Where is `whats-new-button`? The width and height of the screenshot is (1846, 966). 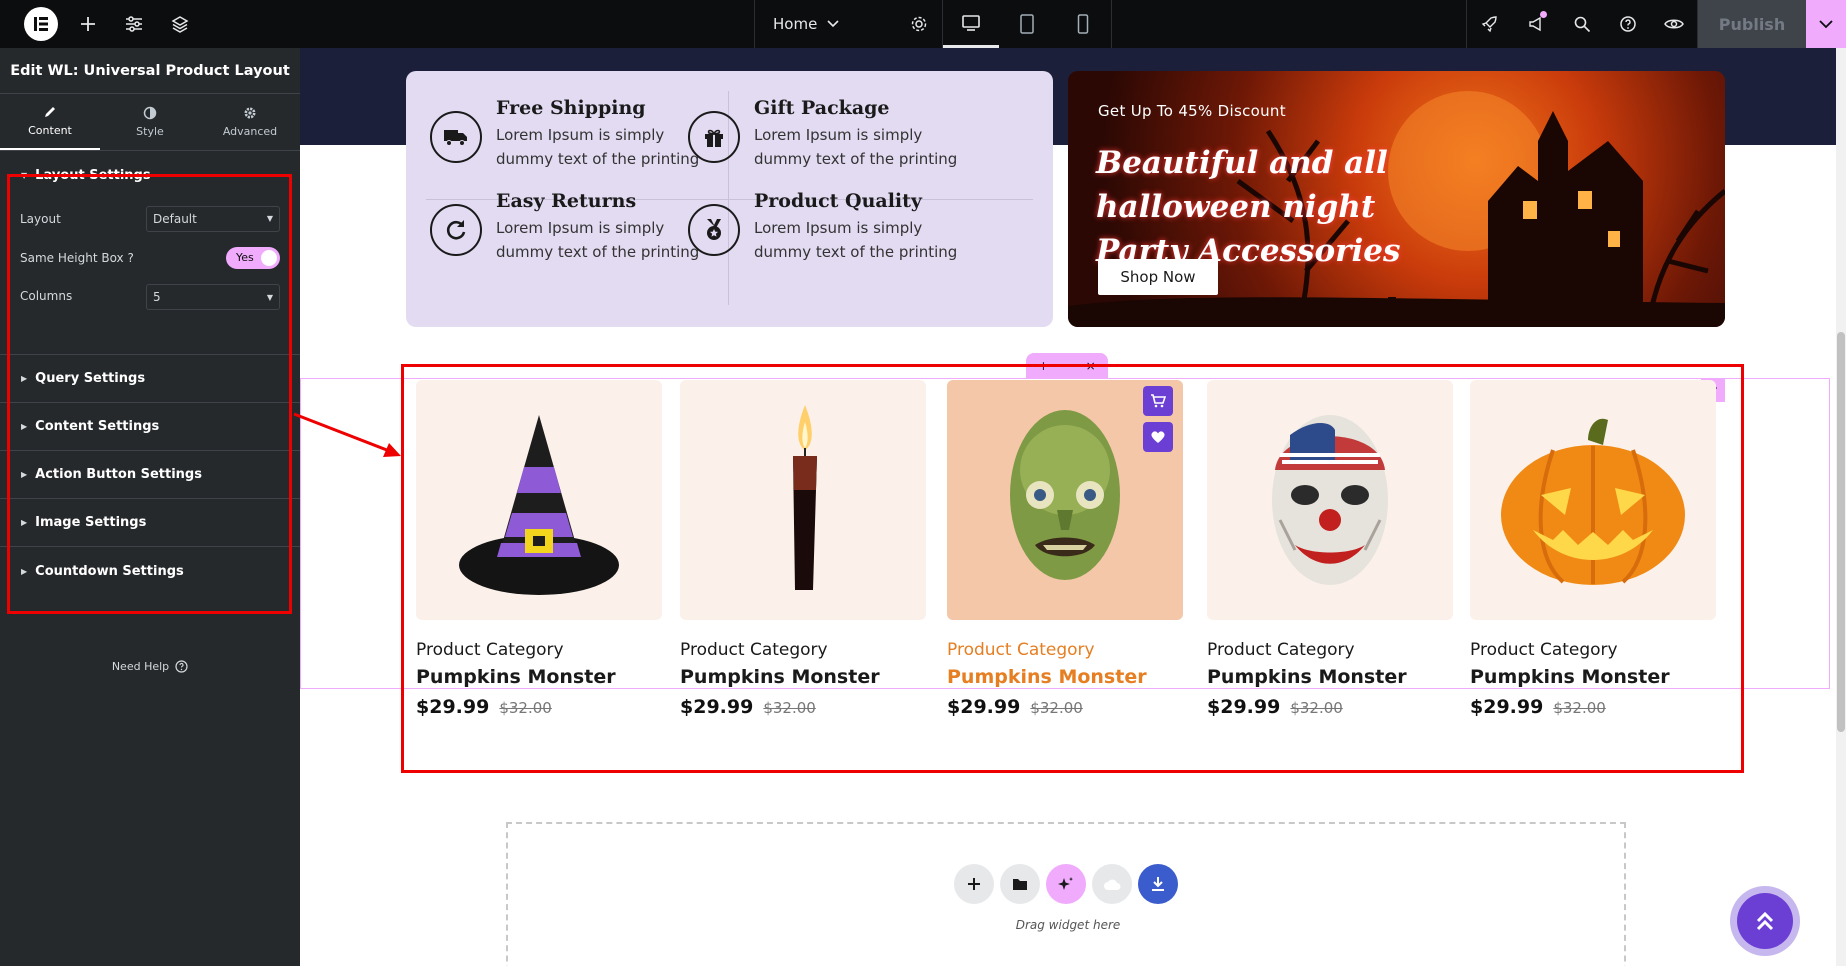 whats-new-button is located at coordinates (1536, 24).